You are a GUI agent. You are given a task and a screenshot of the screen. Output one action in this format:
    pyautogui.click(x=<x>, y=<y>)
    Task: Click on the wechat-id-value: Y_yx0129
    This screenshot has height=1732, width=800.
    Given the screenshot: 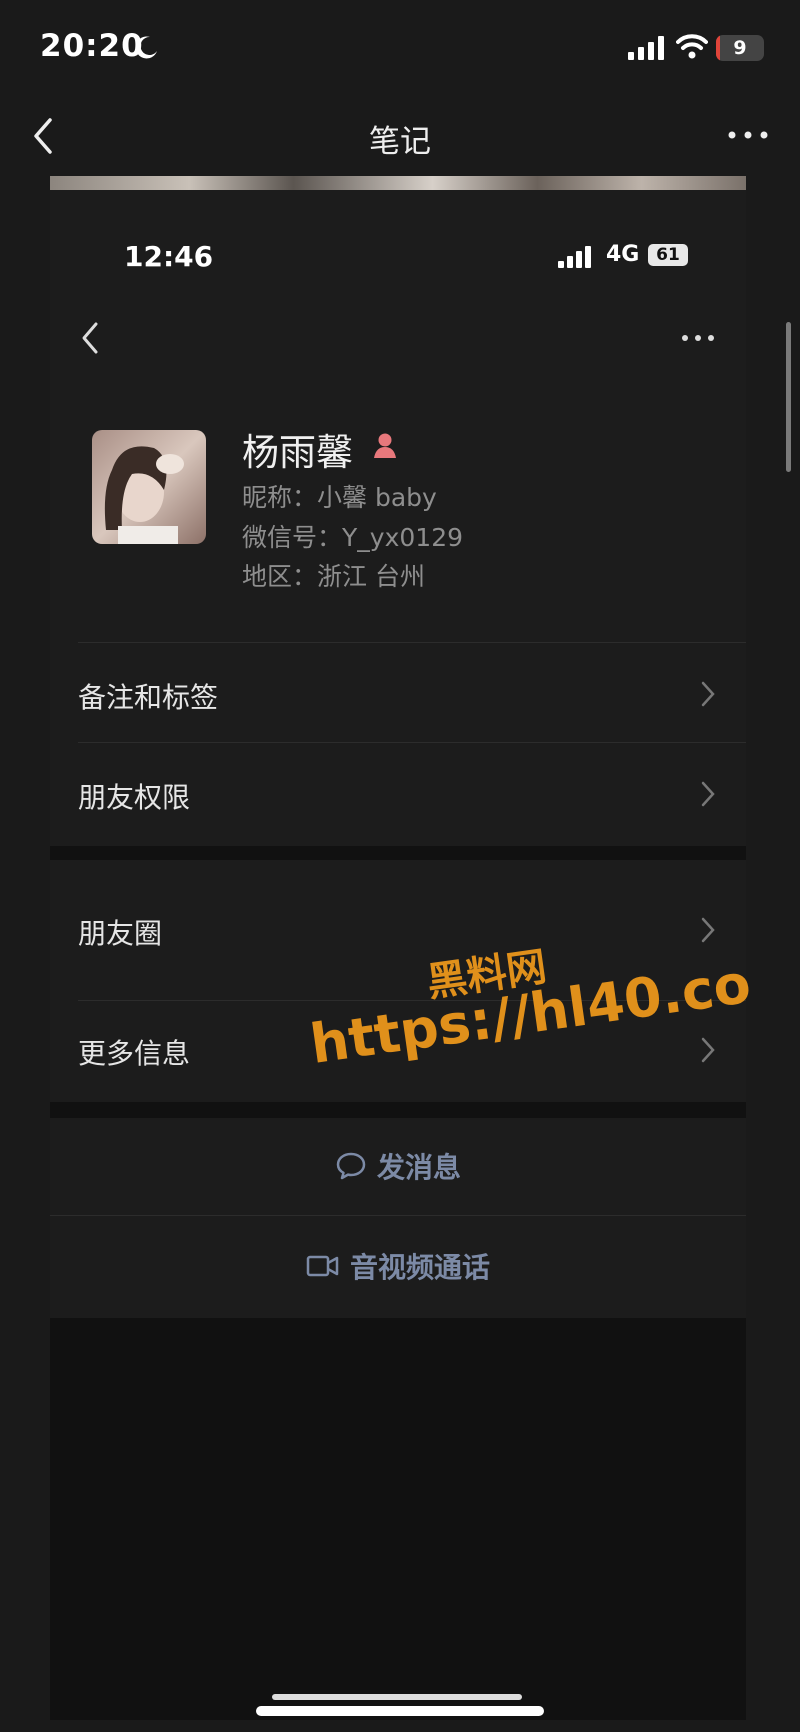 What is the action you would take?
    pyautogui.click(x=402, y=537)
    